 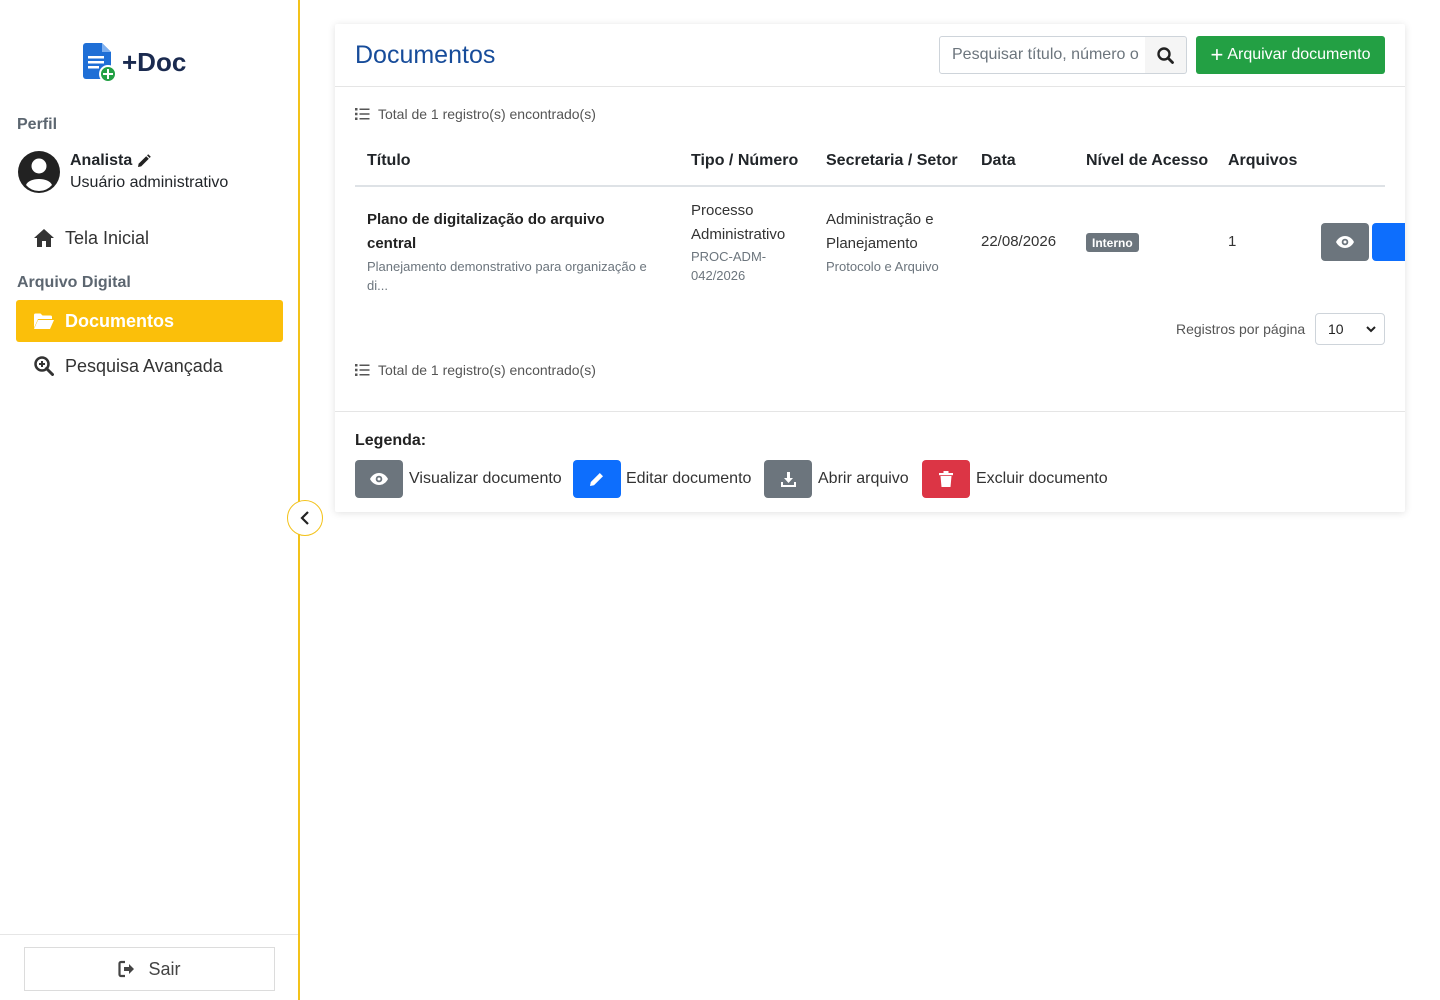 What do you see at coordinates (144, 161) in the screenshot?
I see `edit-profile-icon` at bounding box center [144, 161].